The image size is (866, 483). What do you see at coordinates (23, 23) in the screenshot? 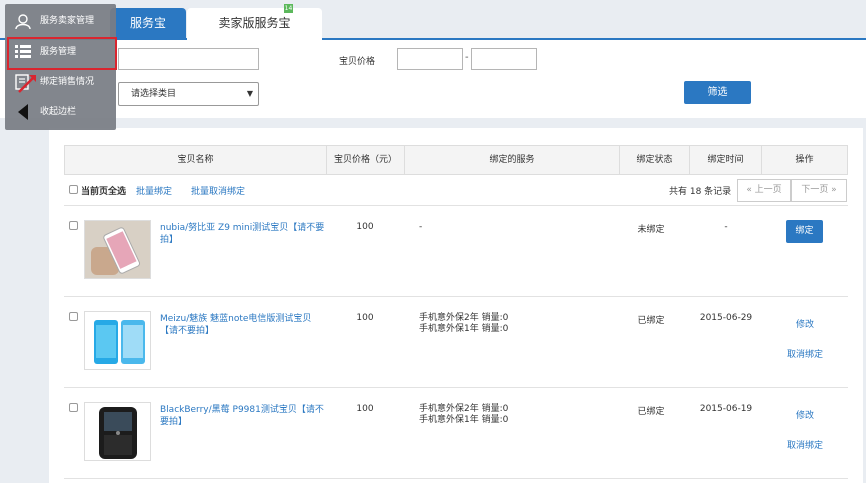
I see `user-icon` at bounding box center [23, 23].